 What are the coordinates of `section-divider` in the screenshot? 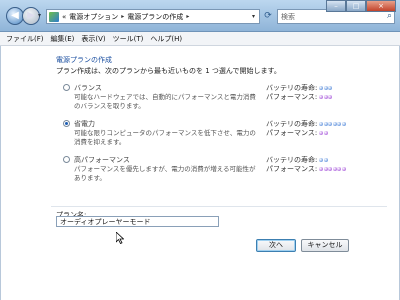 It's located at (219, 206).